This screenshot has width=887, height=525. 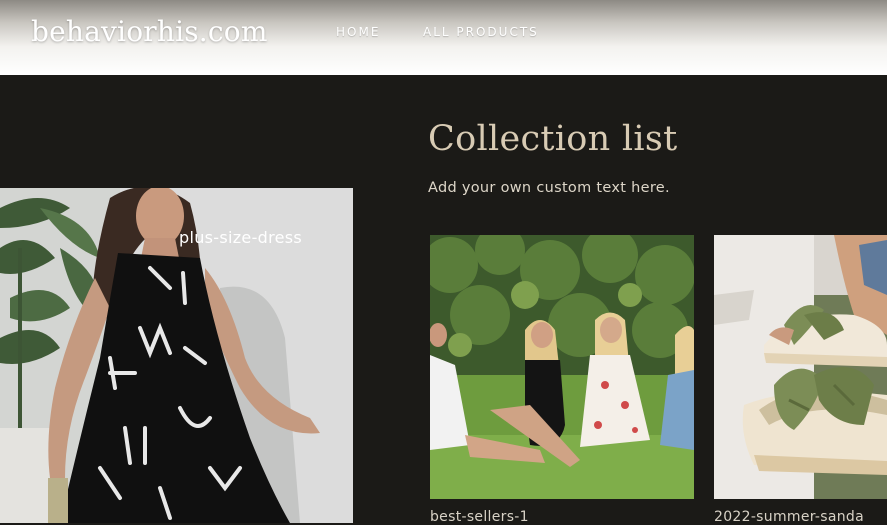 What do you see at coordinates (549, 188) in the screenshot?
I see `collection-list-subtitle: Add your own custom text here.` at bounding box center [549, 188].